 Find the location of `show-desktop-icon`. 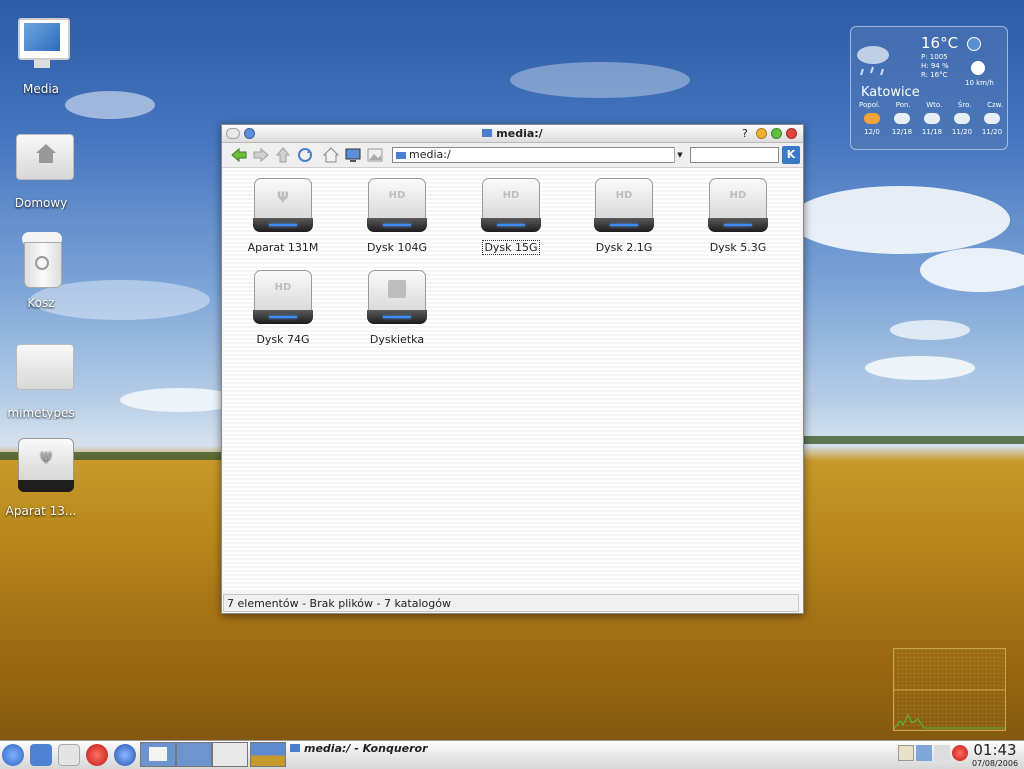

show-desktop-icon is located at coordinates (41, 755).